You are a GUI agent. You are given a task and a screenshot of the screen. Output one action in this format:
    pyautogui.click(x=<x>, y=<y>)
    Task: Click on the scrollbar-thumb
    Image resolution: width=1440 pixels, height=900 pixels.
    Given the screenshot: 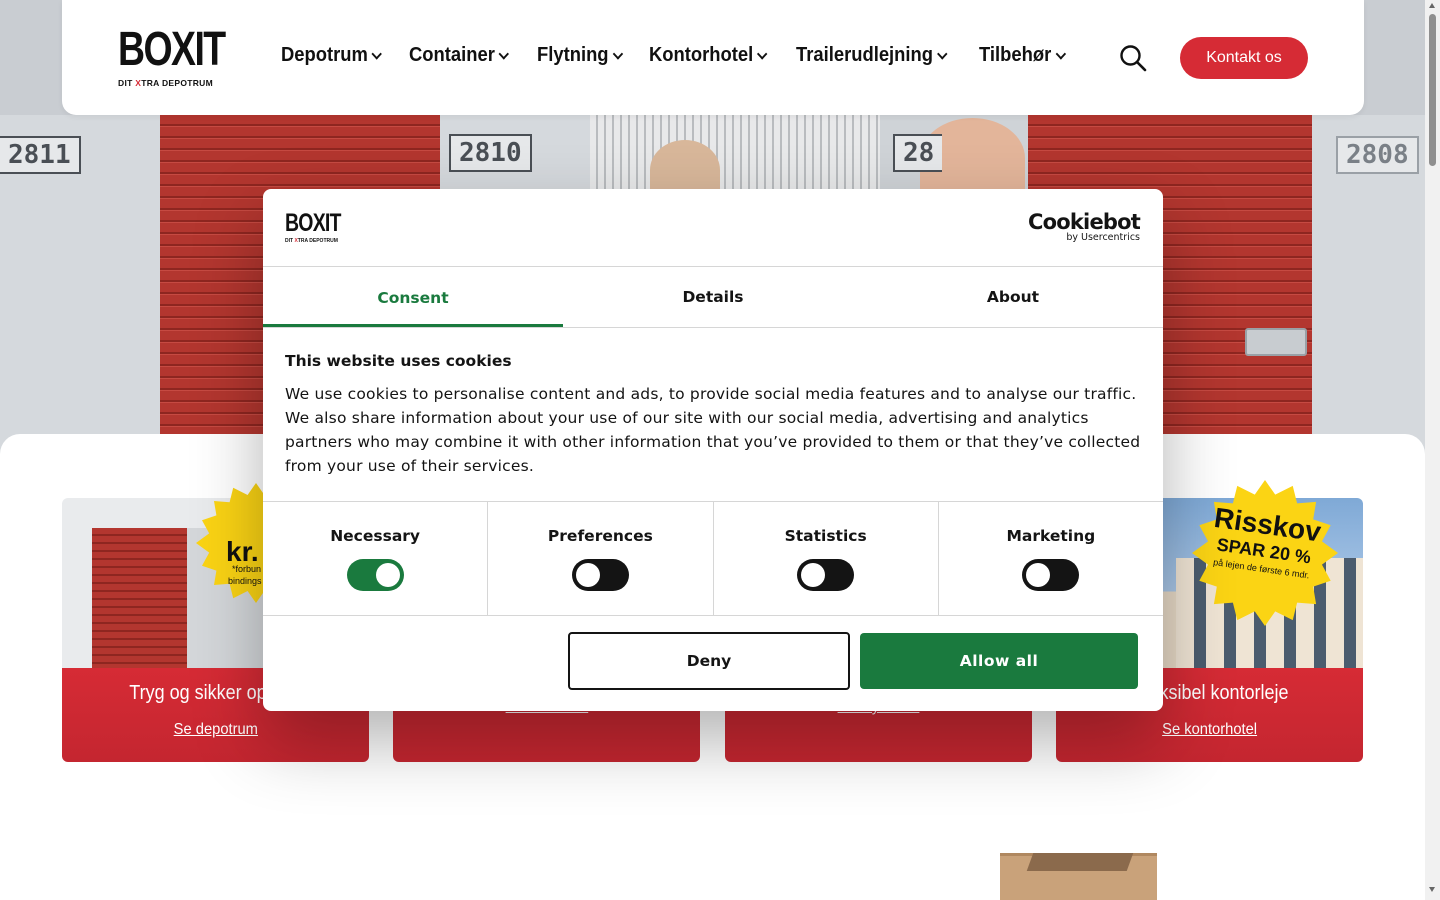 What is the action you would take?
    pyautogui.click(x=1432, y=90)
    